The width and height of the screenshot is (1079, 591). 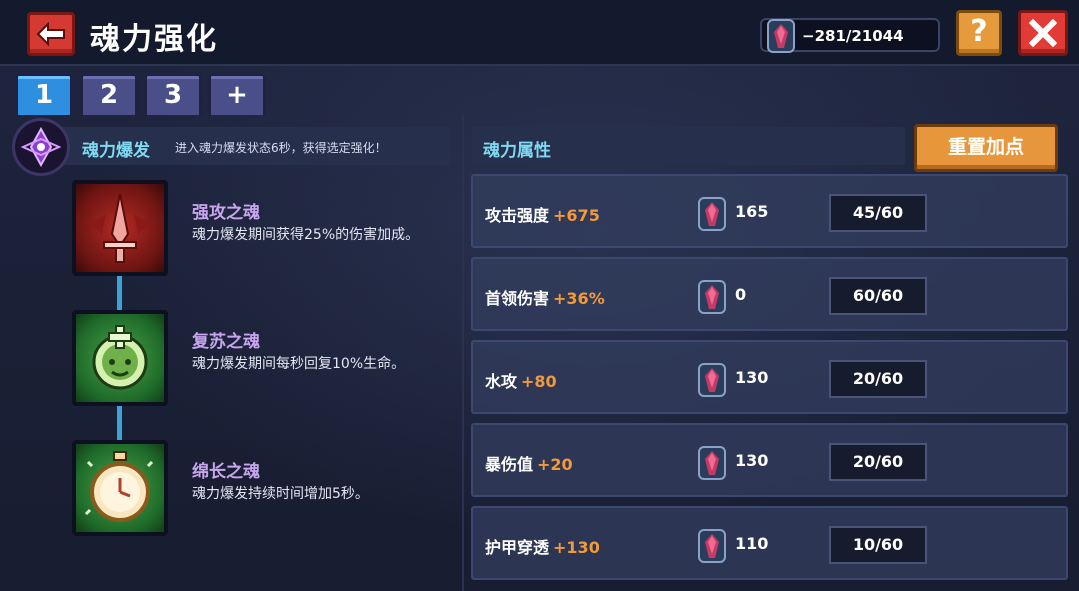 What do you see at coordinates (769, 211) in the screenshot?
I see `attribute-row-attack: 攻击强度 +675 165 45/60` at bounding box center [769, 211].